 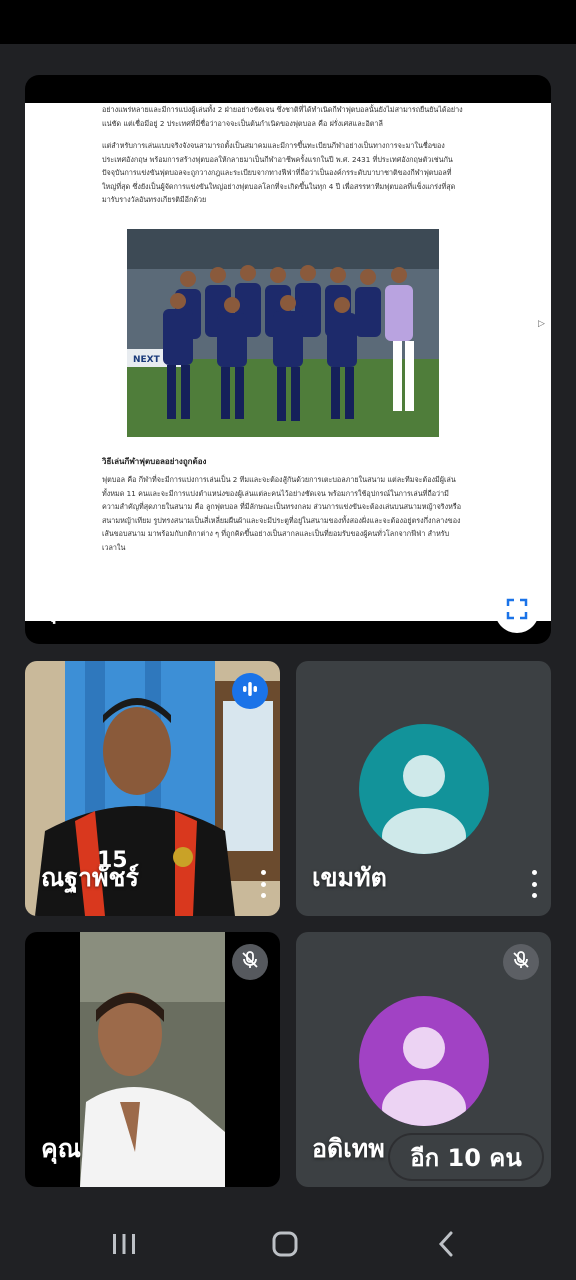 I want to click on svg-text: NEXT, so click(x=147, y=360).